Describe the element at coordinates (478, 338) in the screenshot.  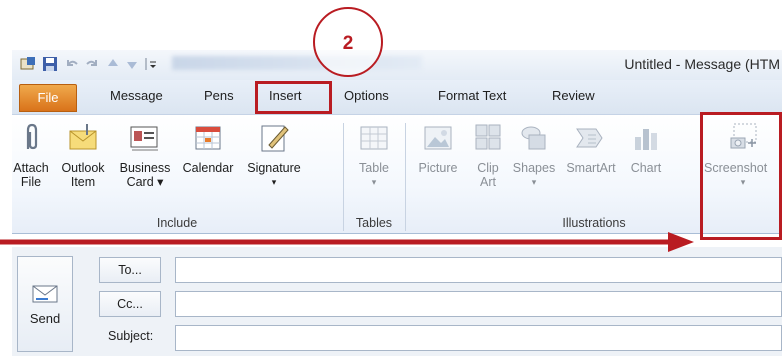
I see `subject-field` at that location.